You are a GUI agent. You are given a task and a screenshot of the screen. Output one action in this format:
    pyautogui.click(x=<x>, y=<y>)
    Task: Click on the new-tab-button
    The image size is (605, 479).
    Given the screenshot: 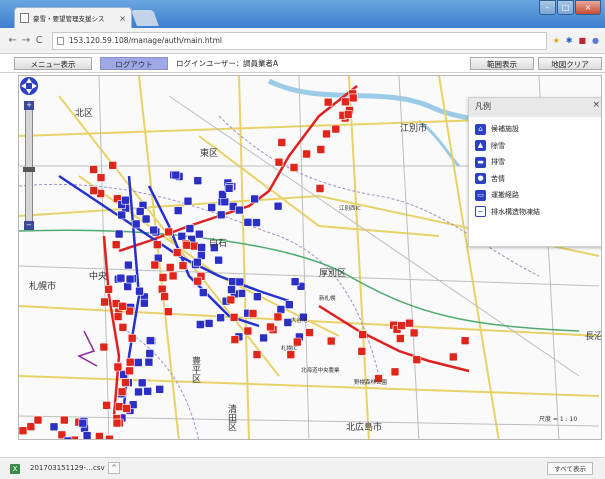 What is the action you would take?
    pyautogui.click(x=145, y=18)
    